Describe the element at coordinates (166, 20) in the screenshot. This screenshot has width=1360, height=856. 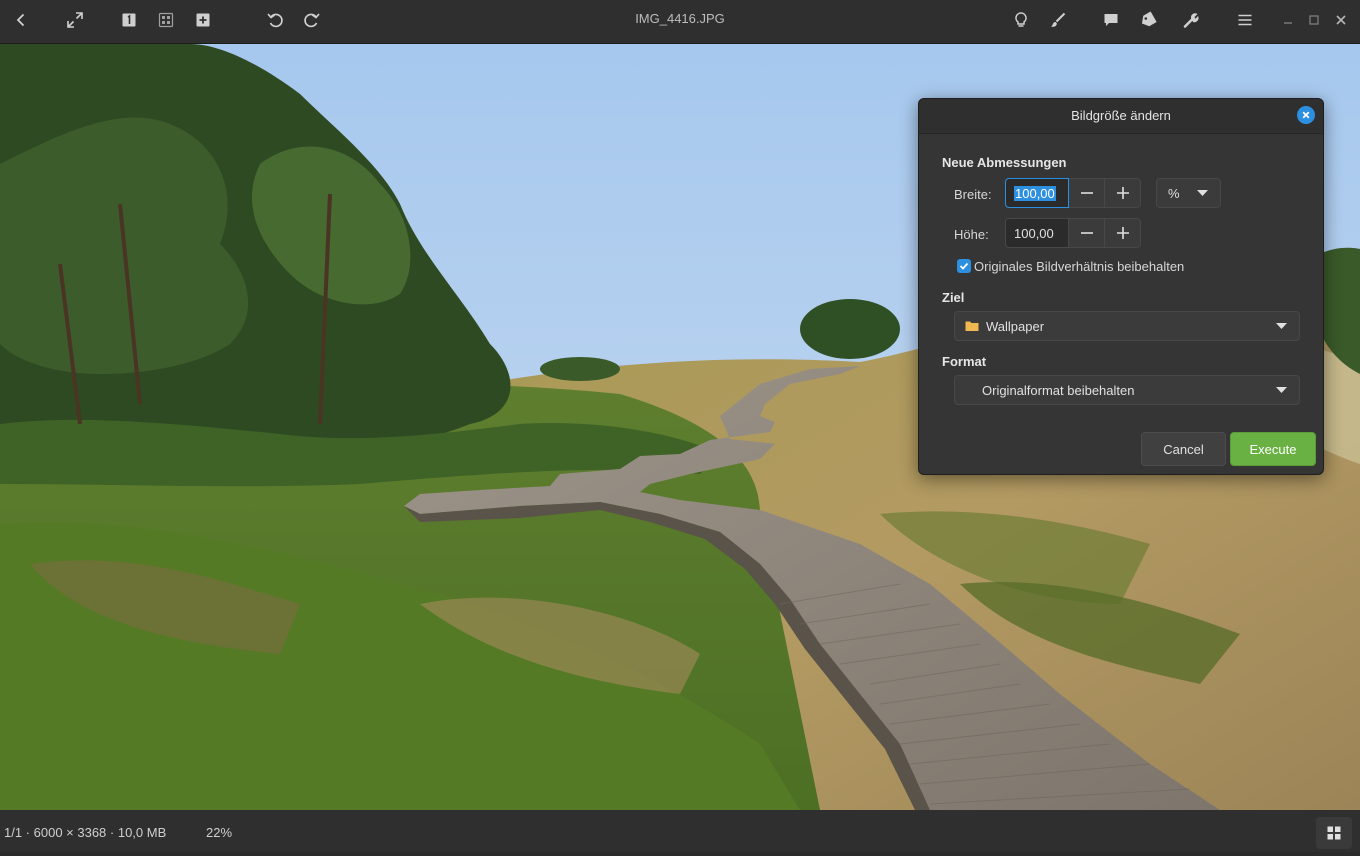
I see `grid-view-icon` at that location.